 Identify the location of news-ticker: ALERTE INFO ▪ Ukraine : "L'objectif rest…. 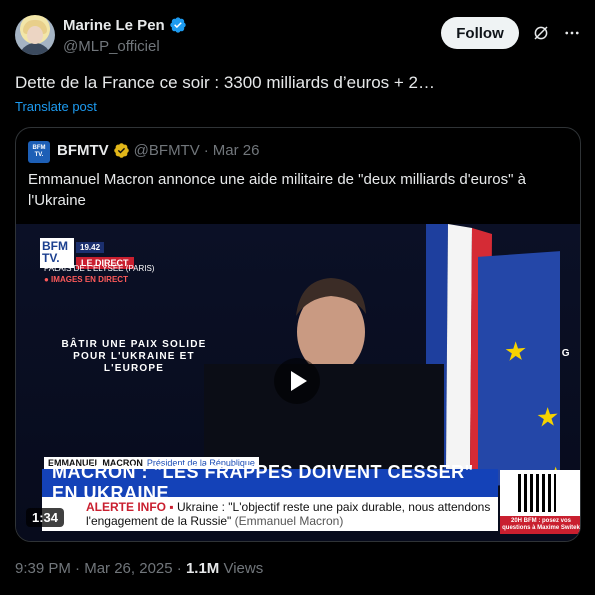
(270, 514).